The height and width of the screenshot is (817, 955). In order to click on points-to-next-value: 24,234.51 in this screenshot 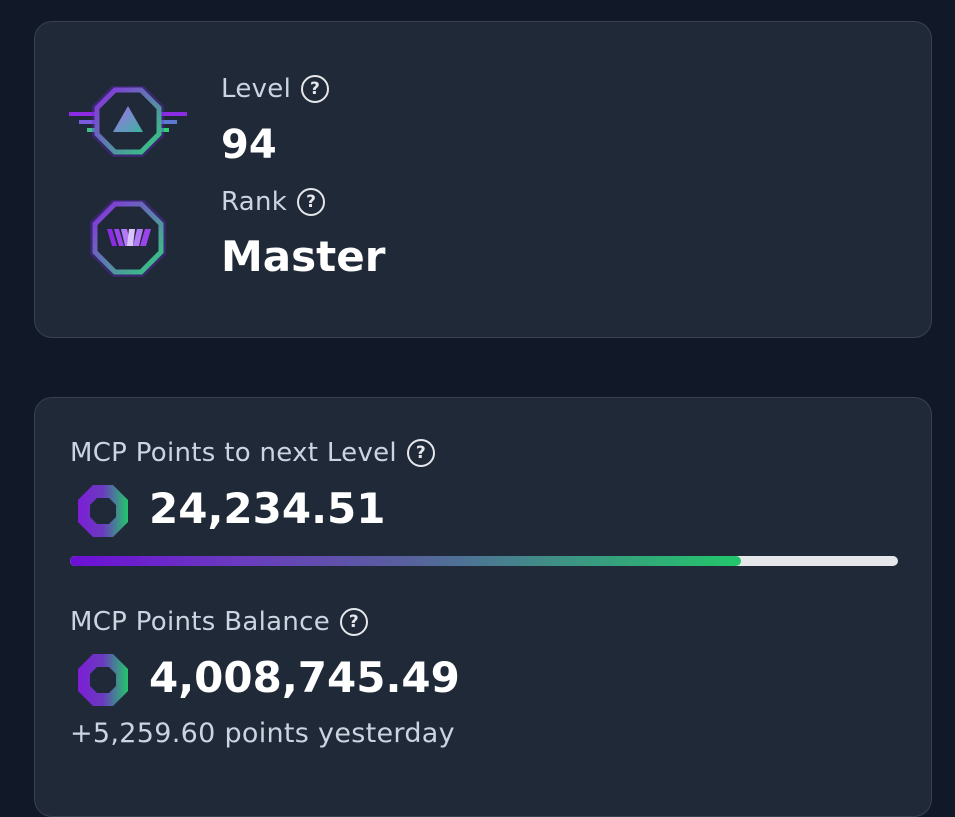, I will do `click(267, 508)`.